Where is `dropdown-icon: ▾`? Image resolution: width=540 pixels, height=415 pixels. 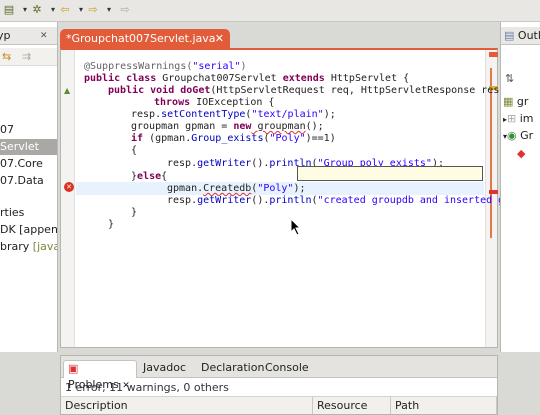
dropdown-icon: ▾ is located at coordinates (109, 10).